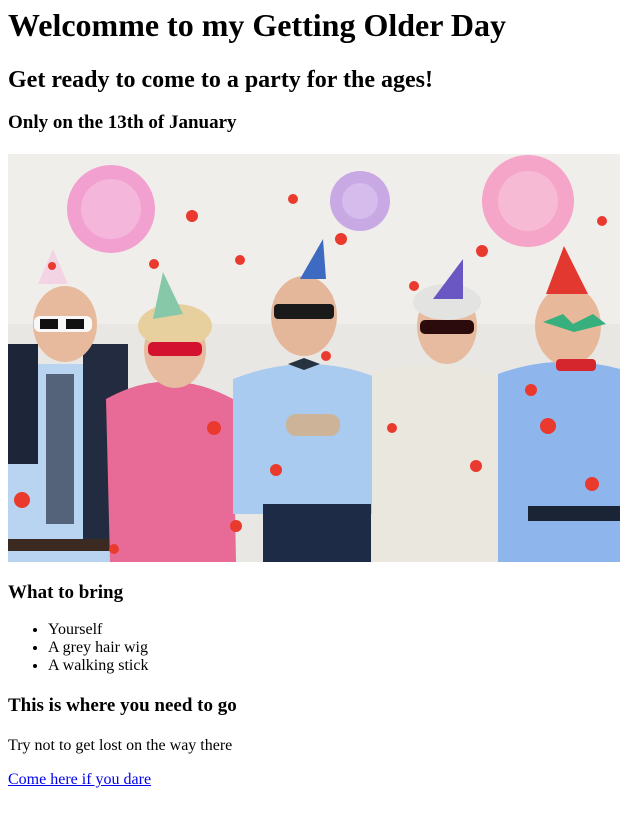  Describe the element at coordinates (122, 705) in the screenshot. I see `location-heading: This is where you need to go` at that location.